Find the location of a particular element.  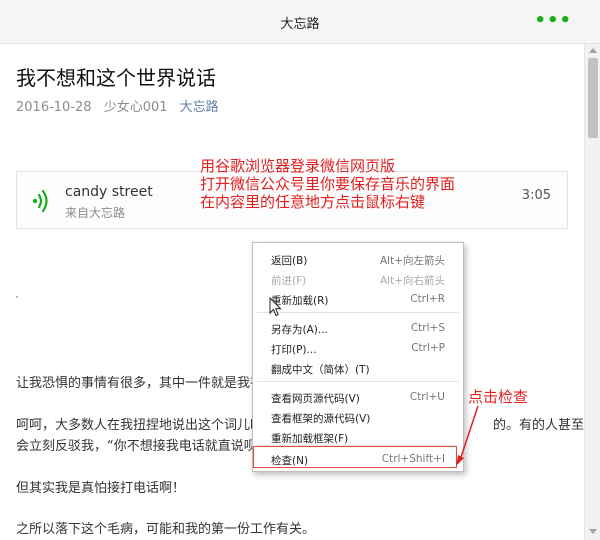

paragraph: 呵呵，大多数人在我扭捏地说出这个词儿时 is located at coordinates (140, 425).